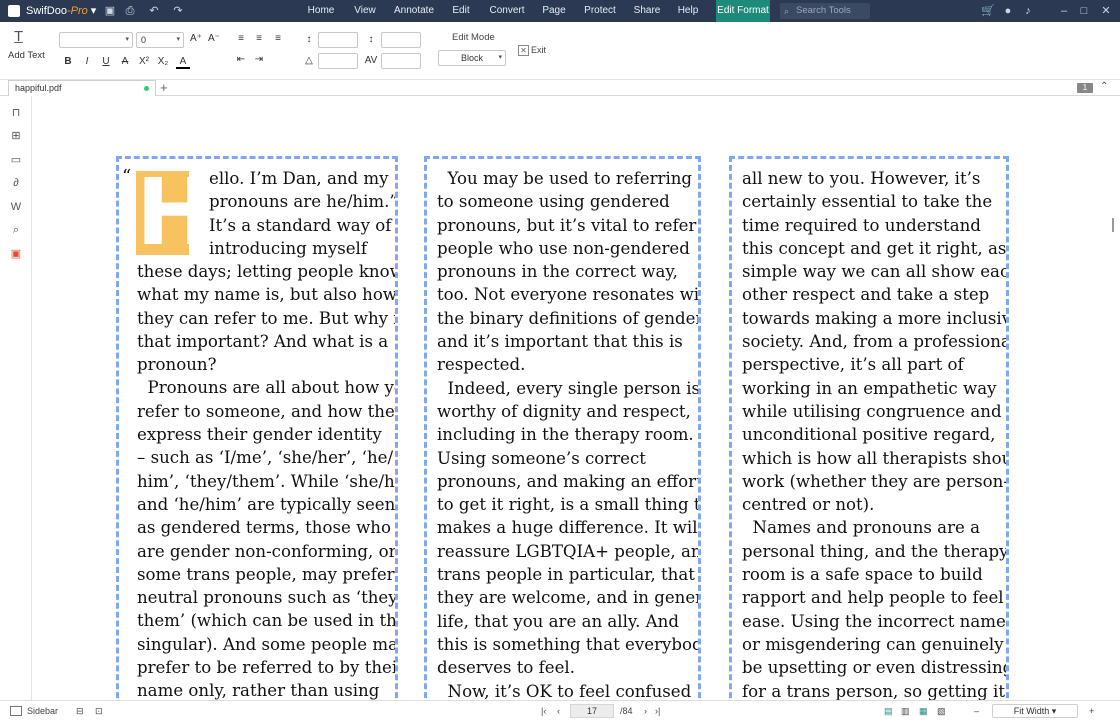 This screenshot has height=720, width=1120. Describe the element at coordinates (401, 40) in the screenshot. I see `line-spacing-input` at that location.